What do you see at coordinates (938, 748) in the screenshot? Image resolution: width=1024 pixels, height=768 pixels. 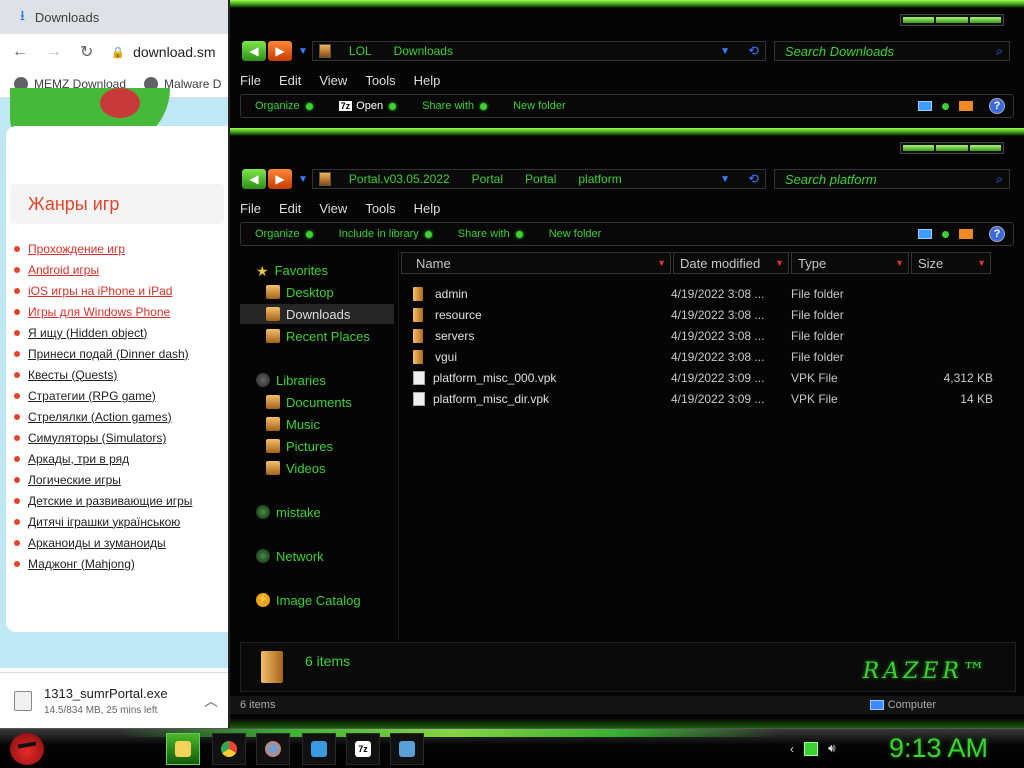 I see `clock: 9:13 AM` at bounding box center [938, 748].